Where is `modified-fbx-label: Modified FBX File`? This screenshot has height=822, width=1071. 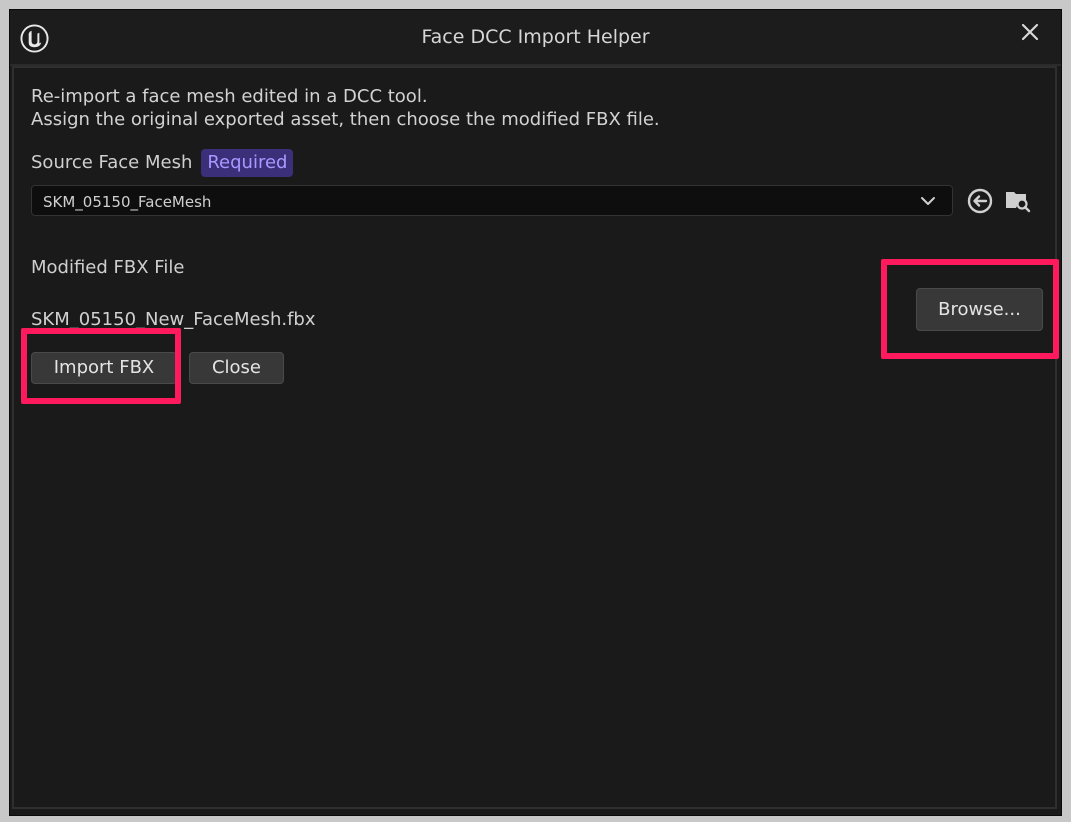
modified-fbx-label: Modified FBX File is located at coordinates (108, 267).